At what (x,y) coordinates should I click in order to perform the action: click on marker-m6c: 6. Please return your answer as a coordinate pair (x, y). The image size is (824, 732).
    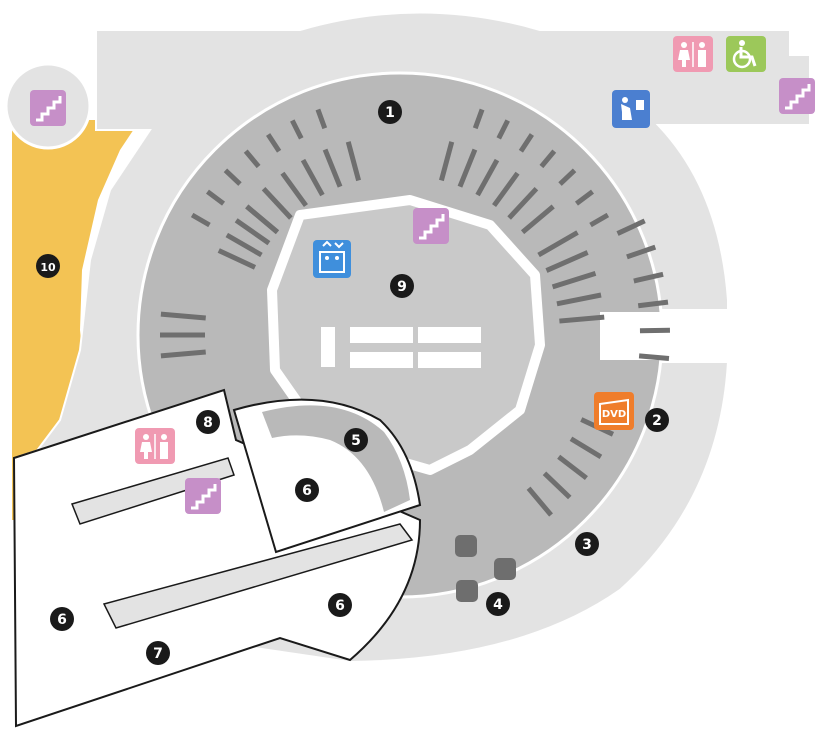
    Looking at the image, I should click on (62, 619).